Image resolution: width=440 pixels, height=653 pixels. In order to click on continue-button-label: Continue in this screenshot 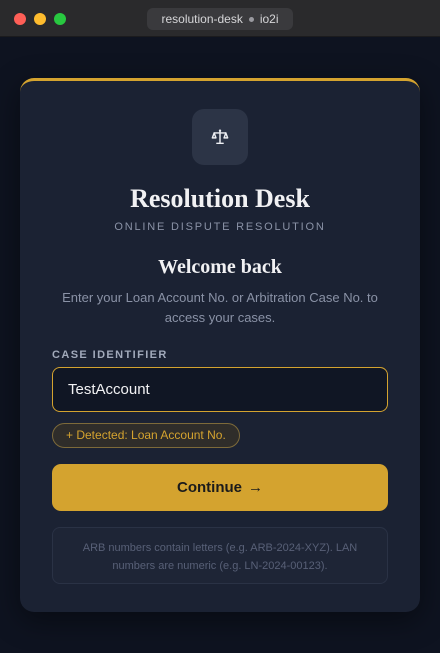, I will do `click(209, 487)`.